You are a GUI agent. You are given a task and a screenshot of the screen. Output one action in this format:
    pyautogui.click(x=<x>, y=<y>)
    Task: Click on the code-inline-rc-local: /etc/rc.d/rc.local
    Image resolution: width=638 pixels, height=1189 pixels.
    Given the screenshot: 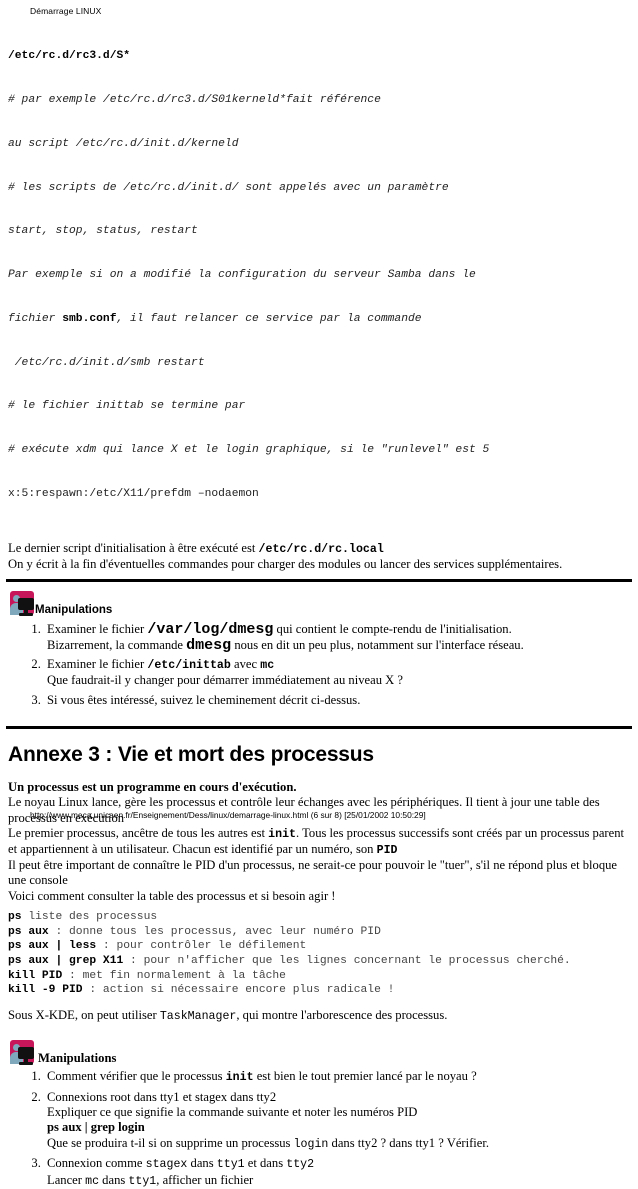 What is the action you would take?
    pyautogui.click(x=321, y=549)
    